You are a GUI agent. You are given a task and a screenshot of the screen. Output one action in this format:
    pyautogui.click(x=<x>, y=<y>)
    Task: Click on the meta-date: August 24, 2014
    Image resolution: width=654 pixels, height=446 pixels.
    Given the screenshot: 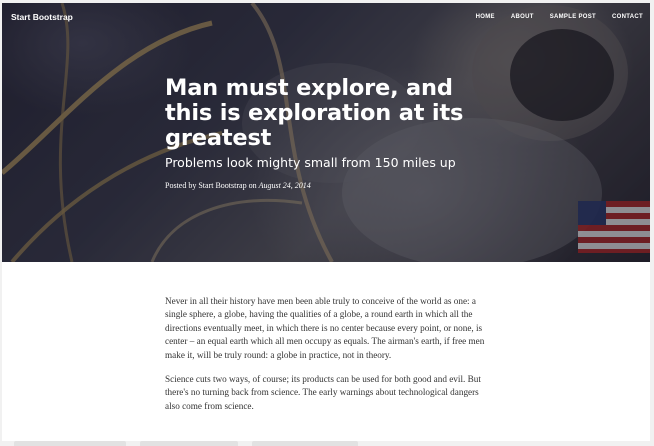 What is the action you would take?
    pyautogui.click(x=284, y=185)
    